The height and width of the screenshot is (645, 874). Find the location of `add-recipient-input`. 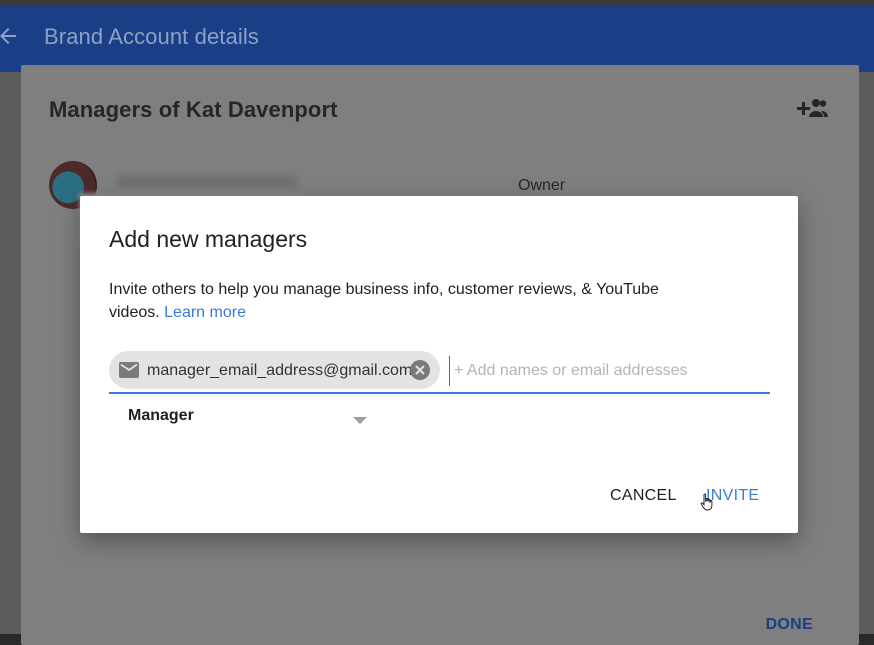

add-recipient-input is located at coordinates (611, 371).